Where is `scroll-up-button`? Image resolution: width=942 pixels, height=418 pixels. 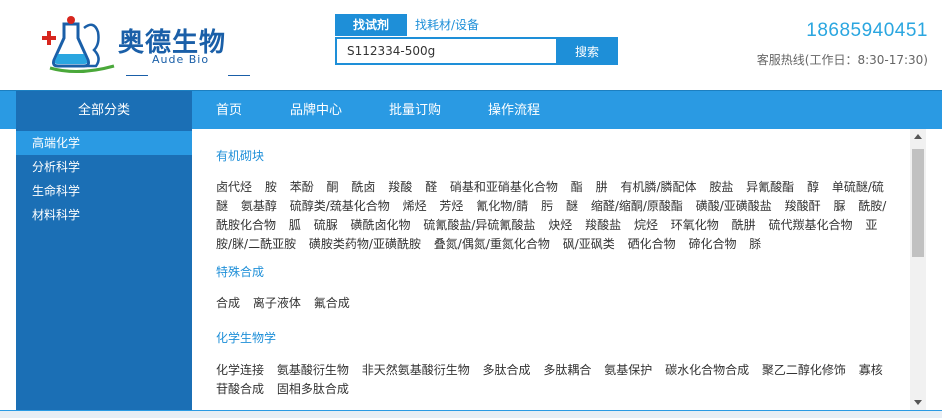
scroll-up-button is located at coordinates (918, 137).